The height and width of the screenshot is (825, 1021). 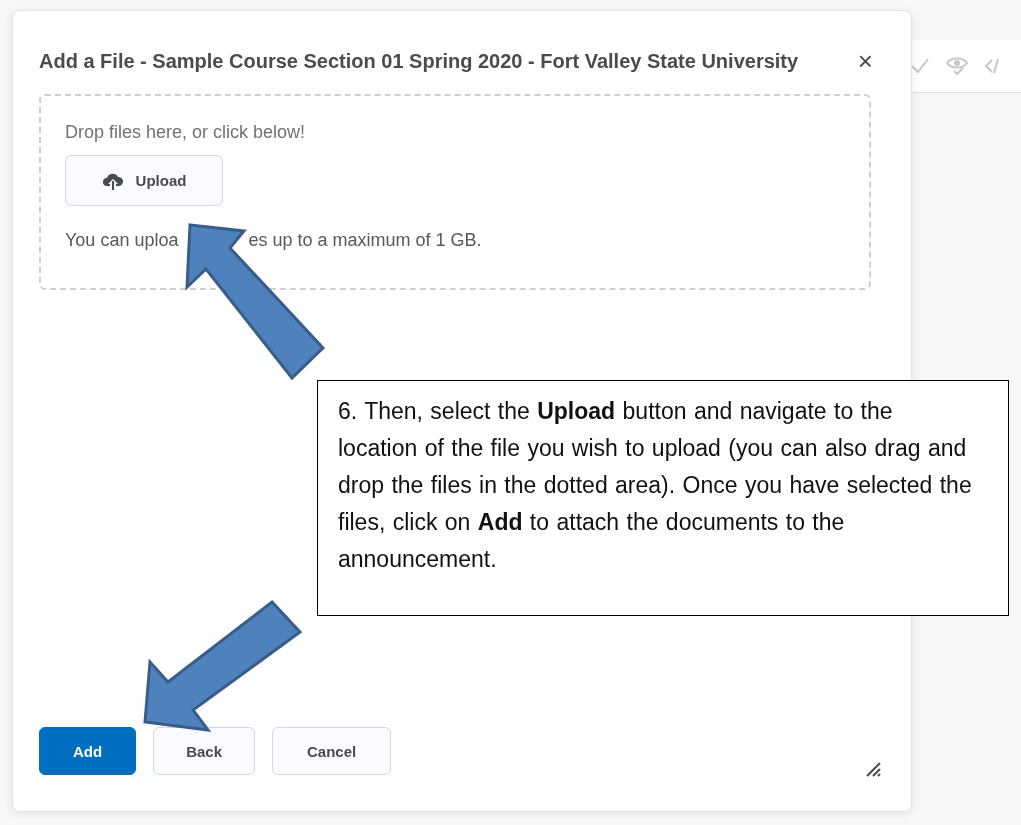 What do you see at coordinates (144, 180) in the screenshot?
I see `upload-button: Upload` at bounding box center [144, 180].